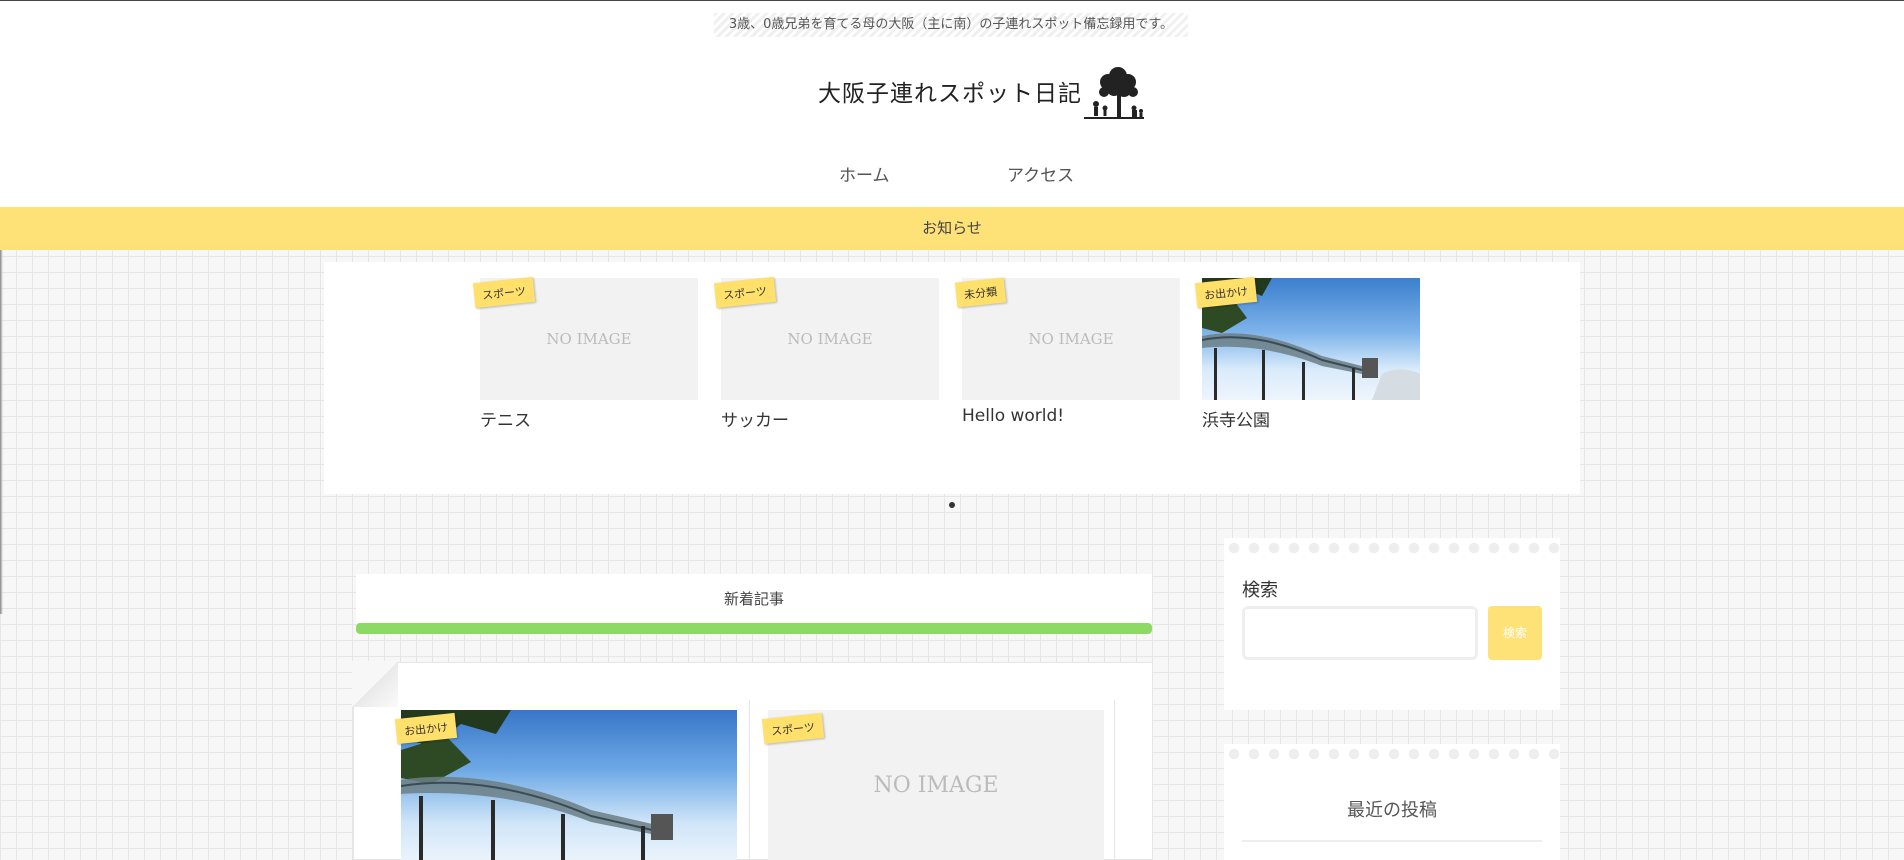 The image size is (1904, 860). I want to click on slide-title: Hello world!, so click(1071, 416).